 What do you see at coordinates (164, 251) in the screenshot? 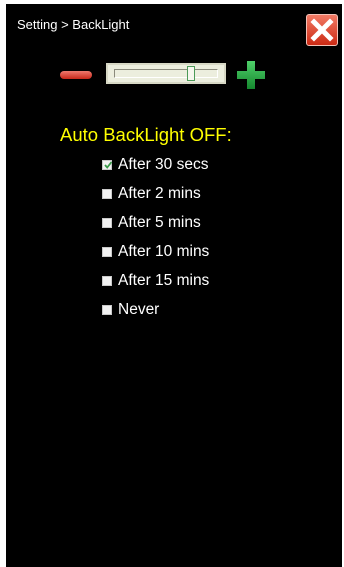
I see `option-label: After 10 mins` at bounding box center [164, 251].